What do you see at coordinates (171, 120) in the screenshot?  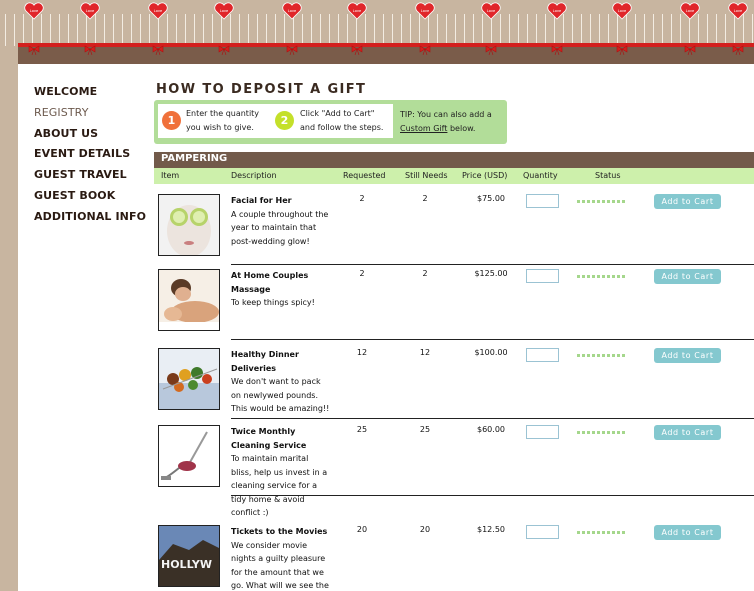 I see `step-1-badge: 1` at bounding box center [171, 120].